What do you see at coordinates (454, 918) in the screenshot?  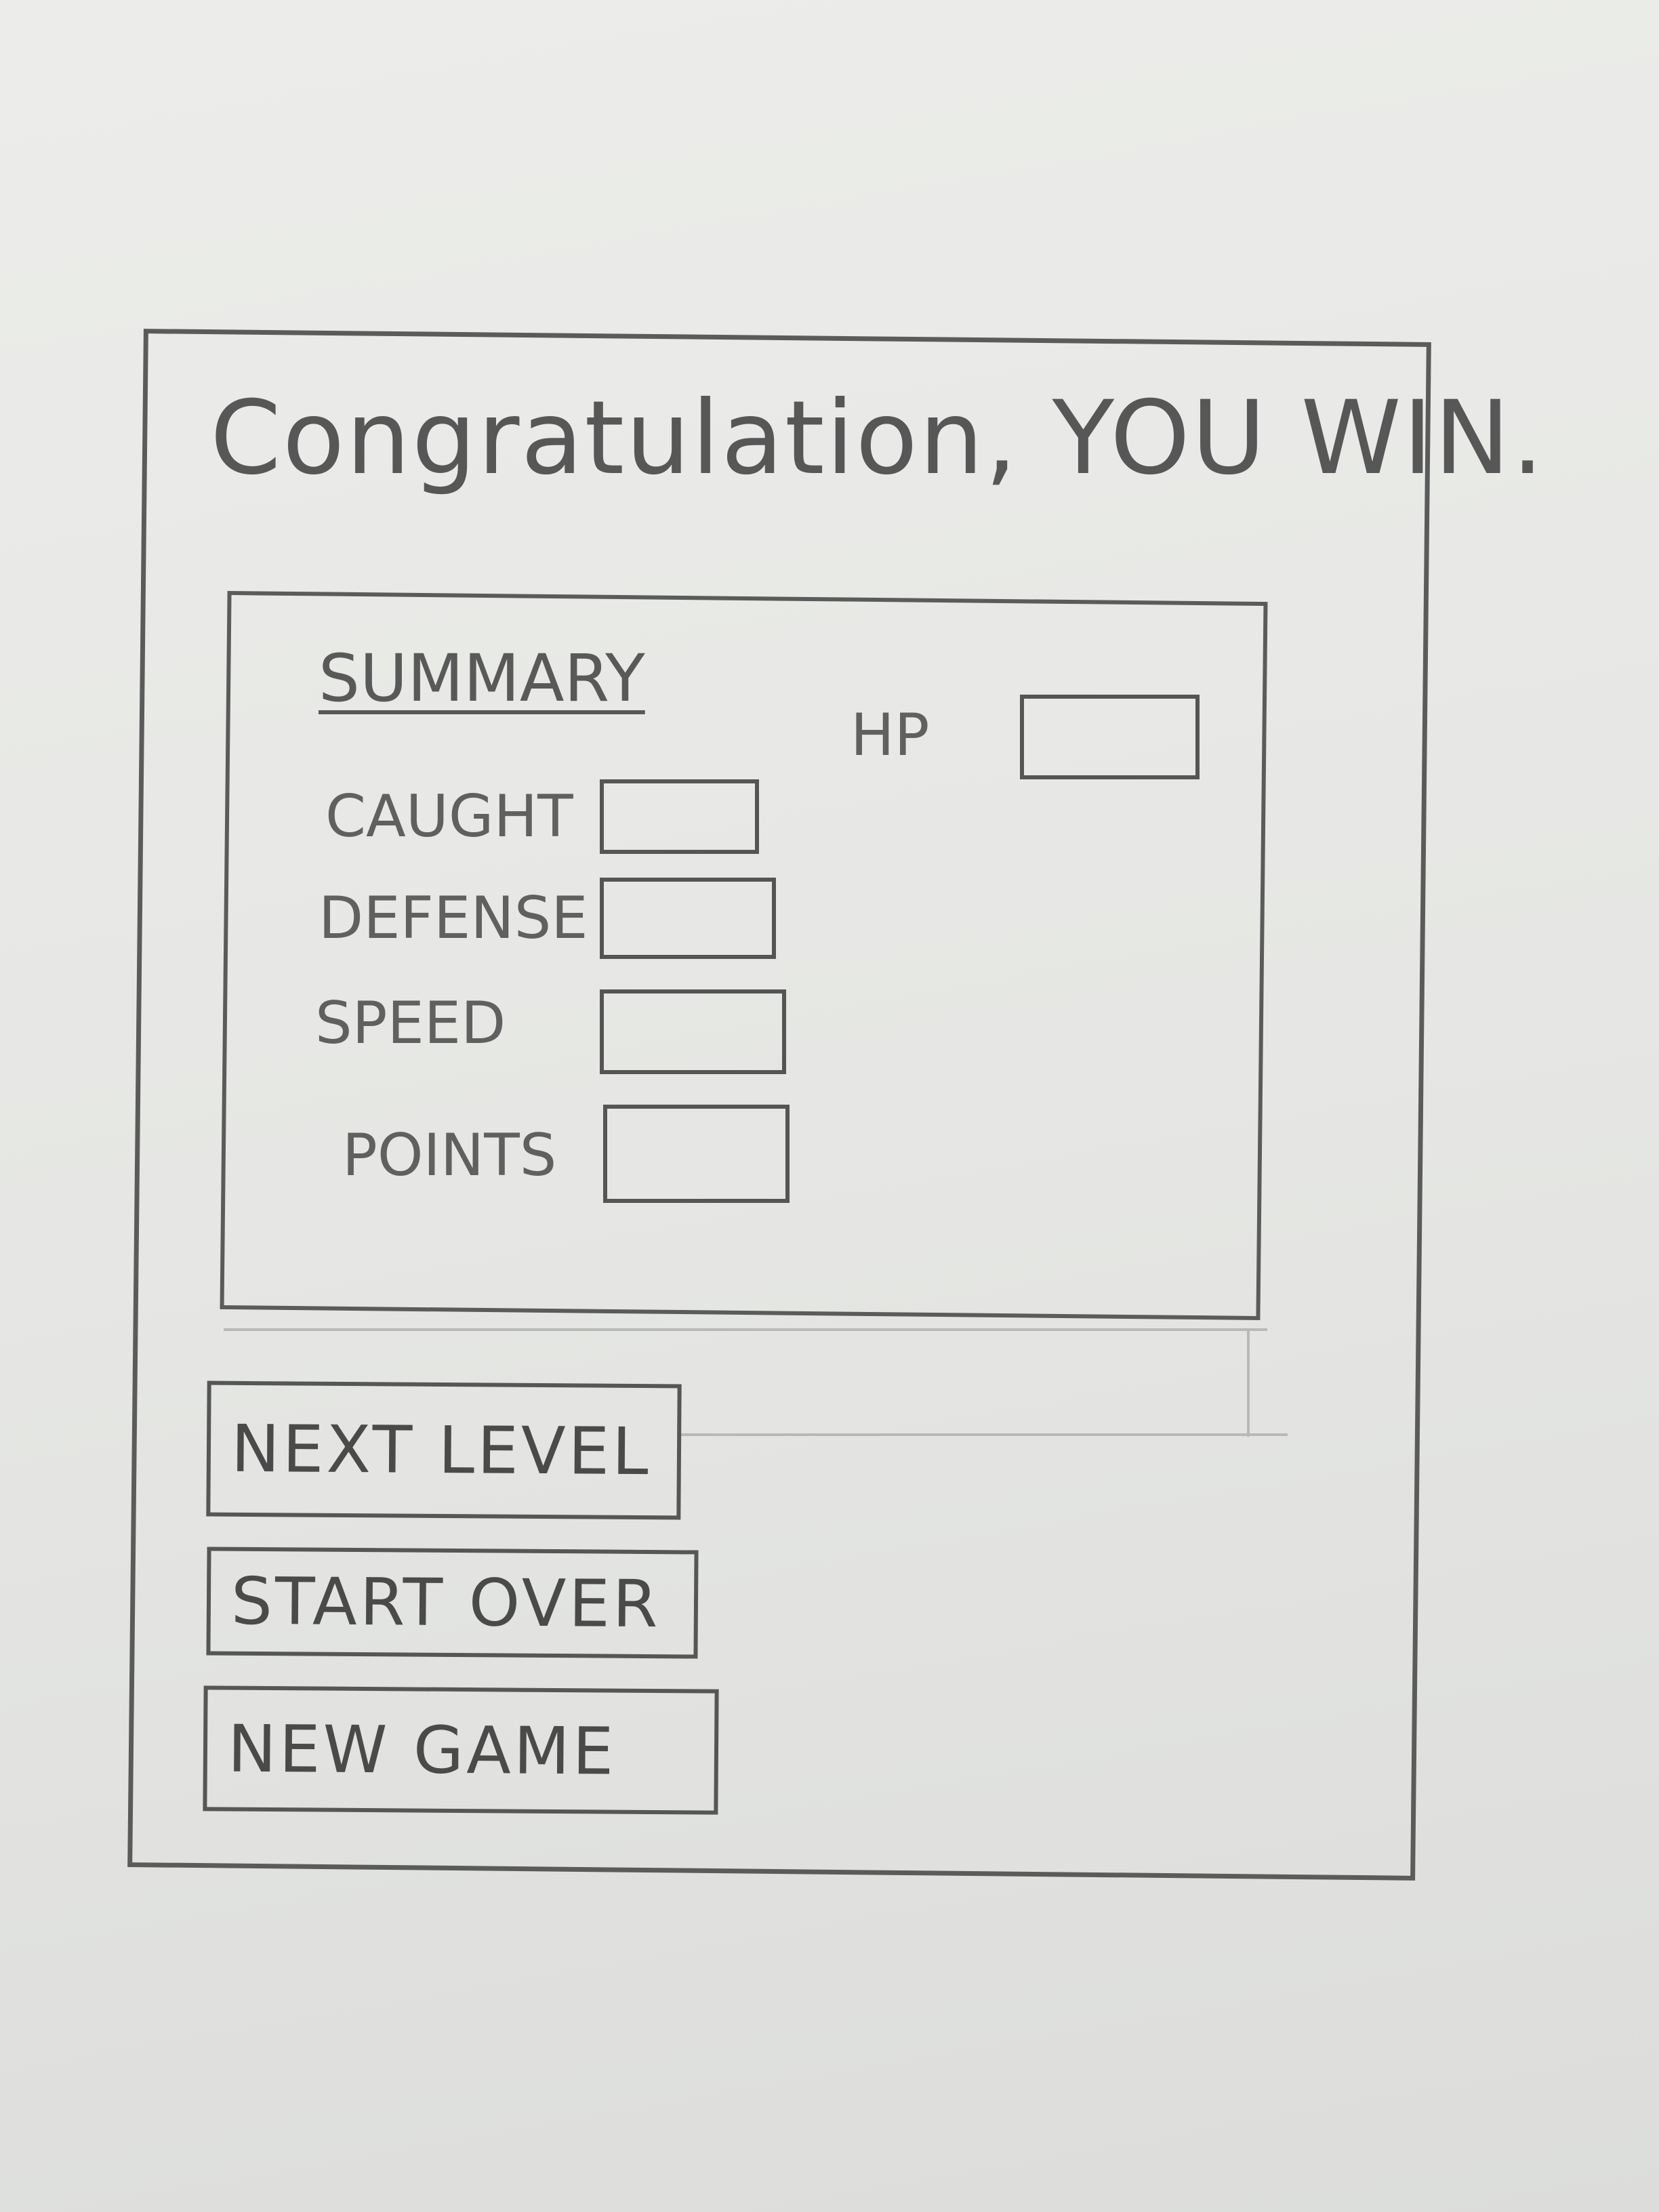 I see `defense-label: DEFENSE` at bounding box center [454, 918].